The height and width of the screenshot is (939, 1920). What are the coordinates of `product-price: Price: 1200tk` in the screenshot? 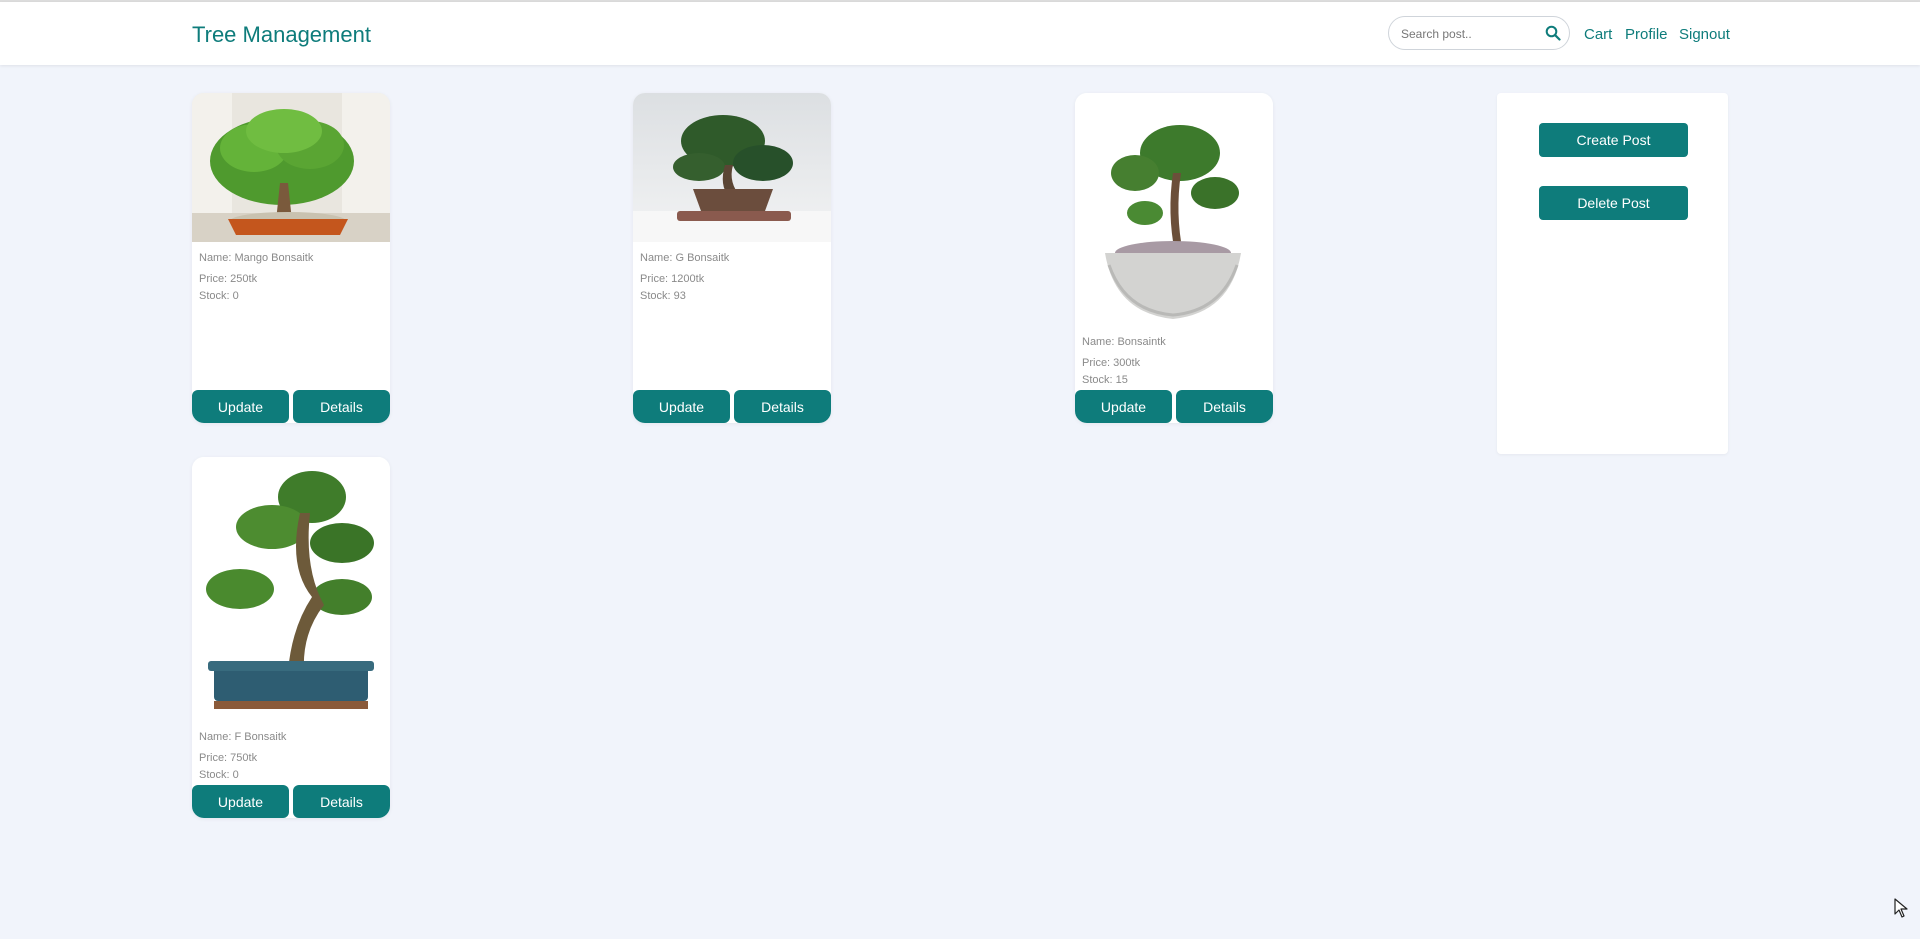 It's located at (672, 279).